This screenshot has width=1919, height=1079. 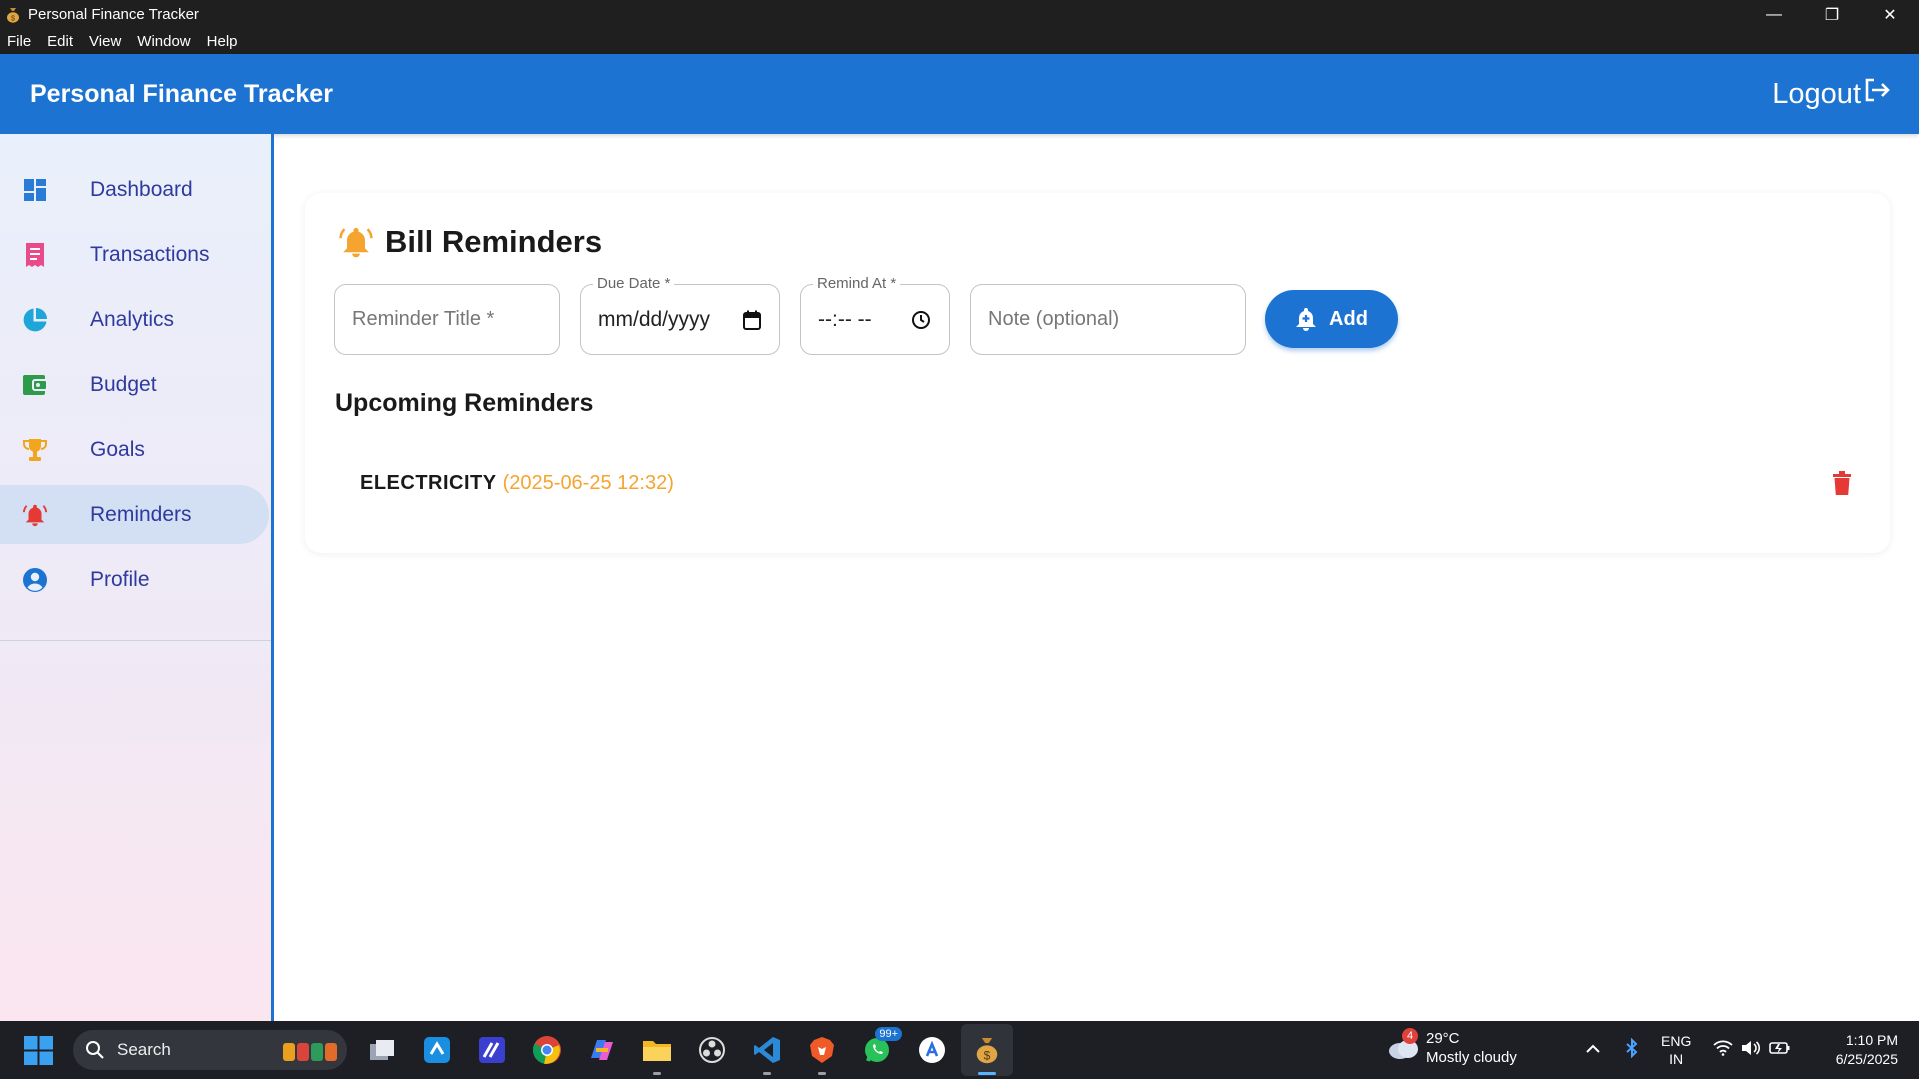 I want to click on reminder-title-placeholder: Reminder Title *, so click(x=423, y=319).